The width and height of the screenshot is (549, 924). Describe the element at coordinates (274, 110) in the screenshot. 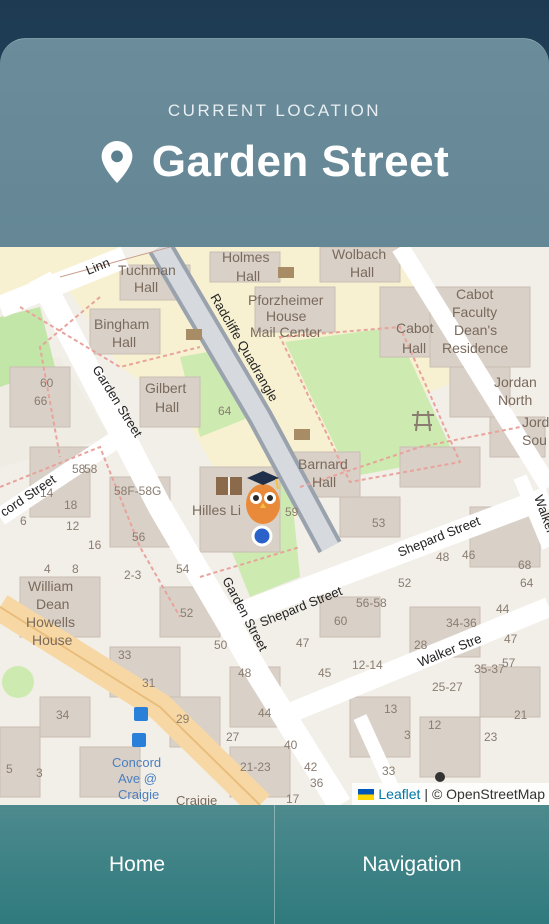

I see `current-location-label: CURRENT LOCATION` at that location.